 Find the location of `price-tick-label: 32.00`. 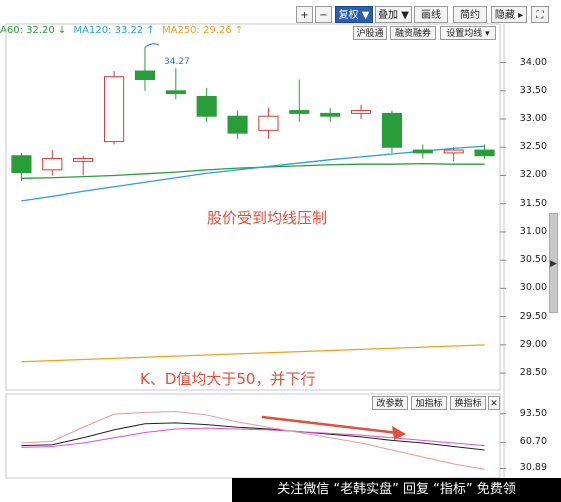

price-tick-label: 32.00 is located at coordinates (533, 175).